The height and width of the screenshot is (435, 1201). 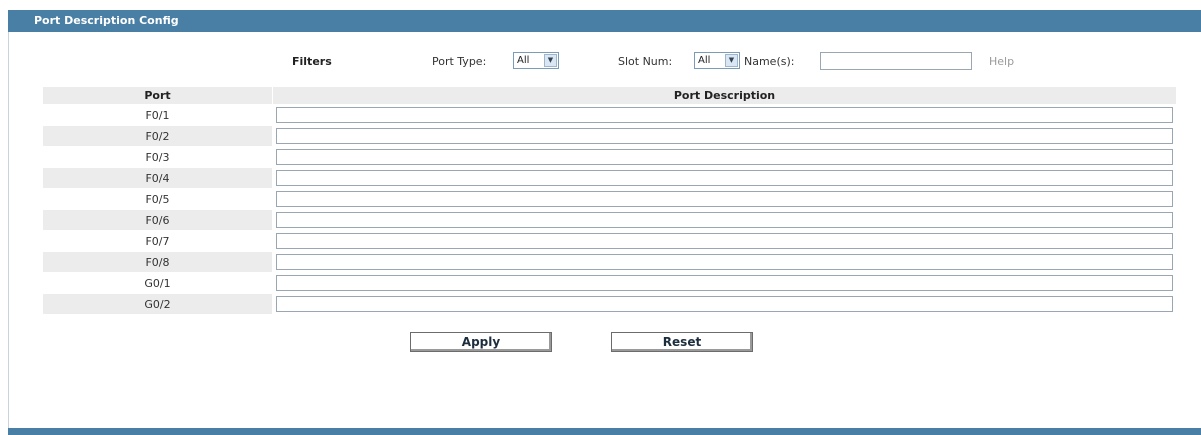 I want to click on table-row: F0/7, so click(x=609, y=241).